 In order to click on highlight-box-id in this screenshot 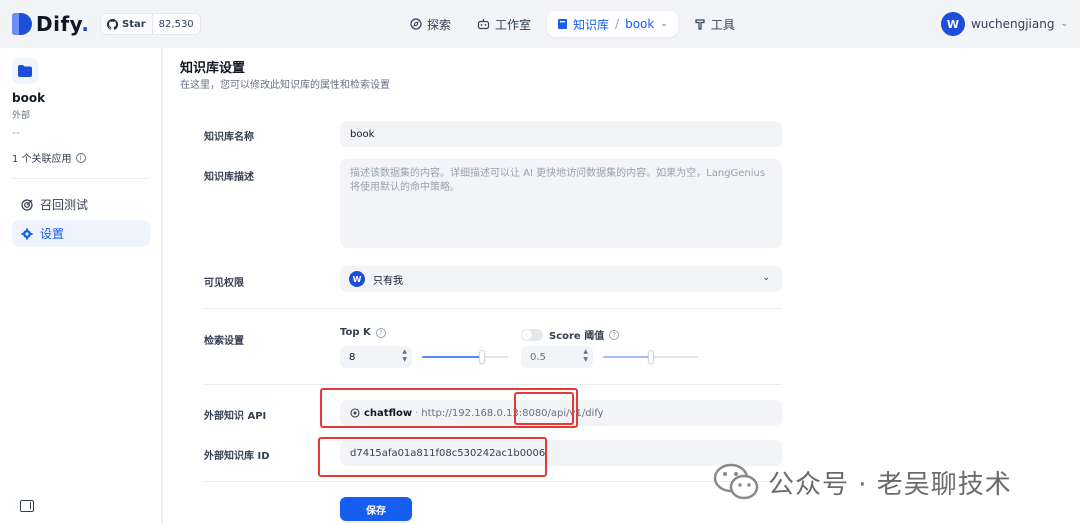, I will do `click(432, 457)`.